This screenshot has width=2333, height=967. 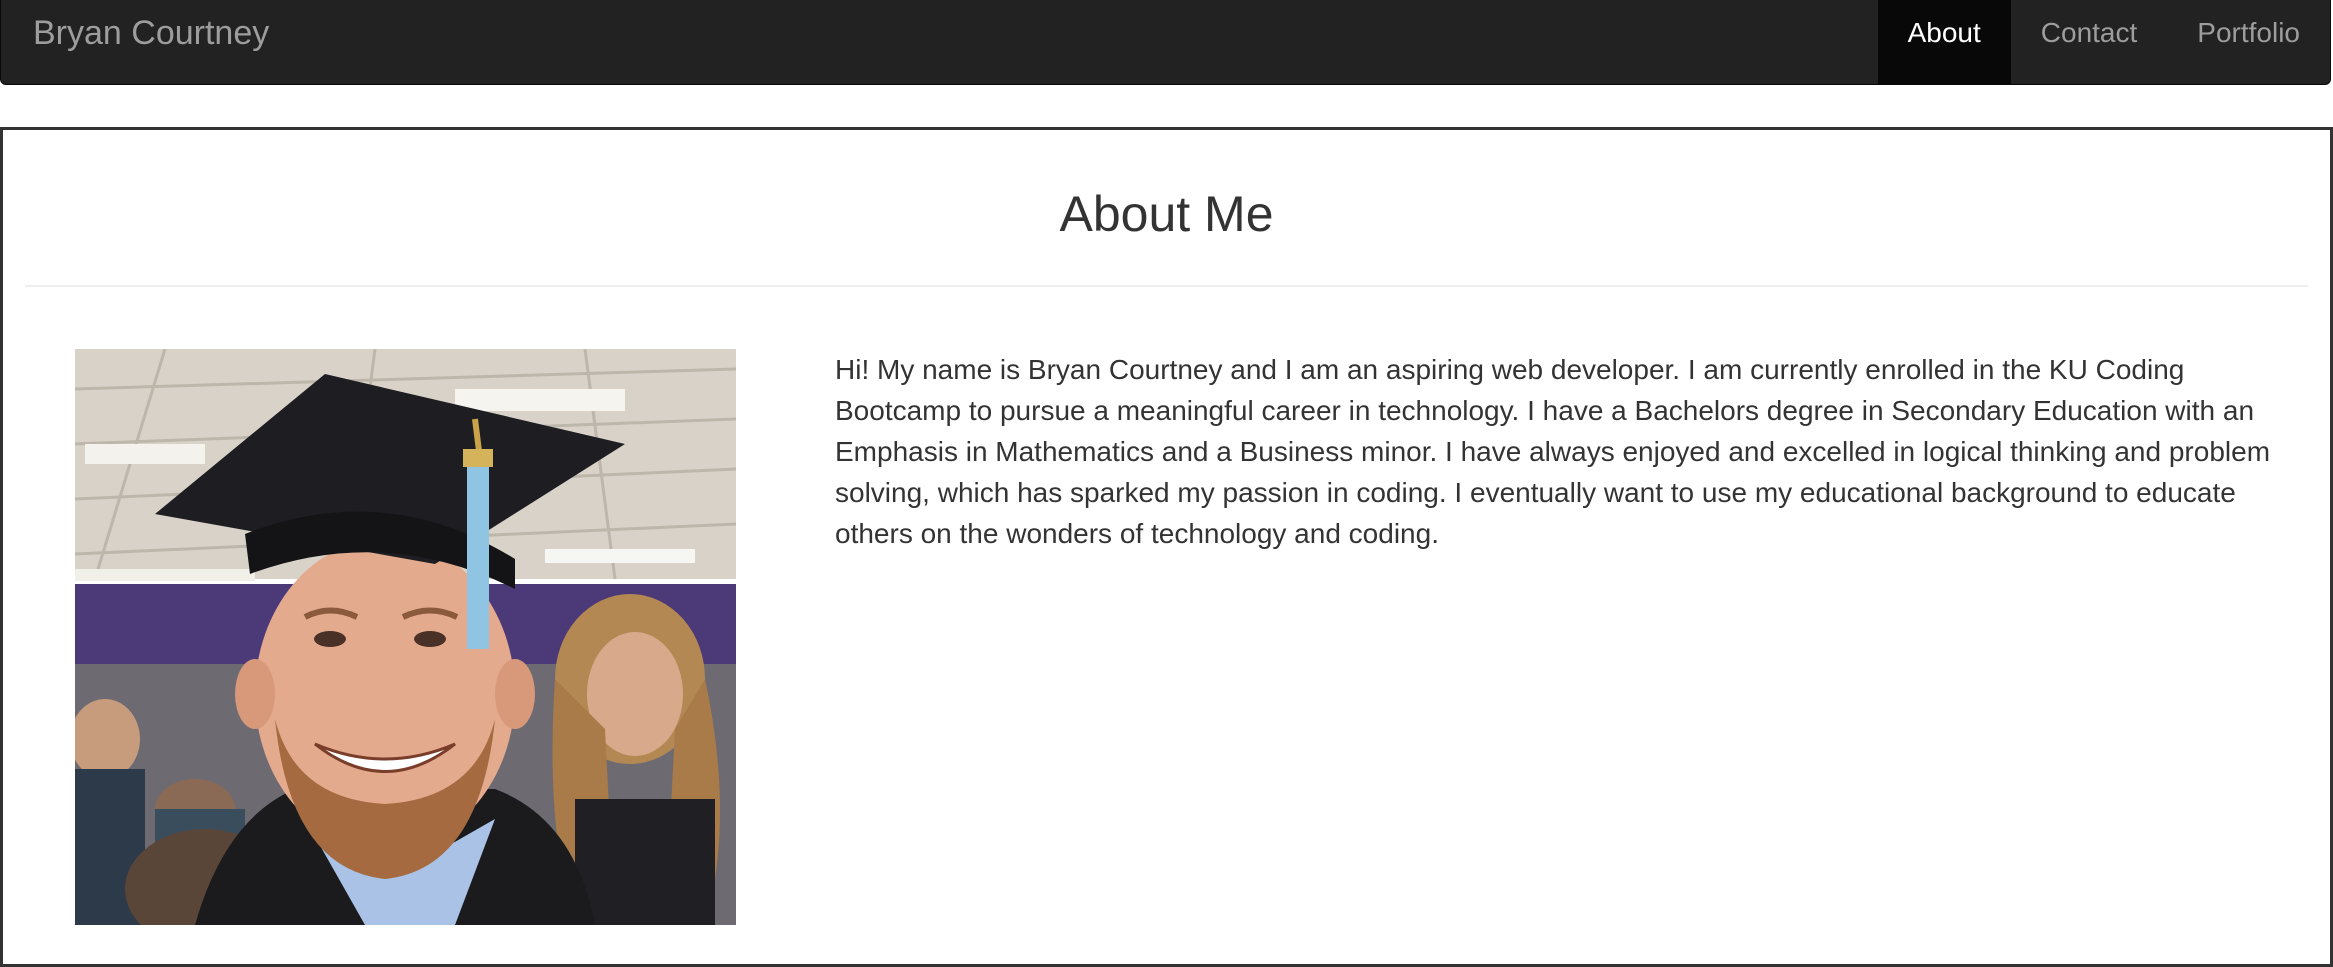 I want to click on navbar: Bryan Courtney About Contact Portfolio, so click(x=1165, y=42).